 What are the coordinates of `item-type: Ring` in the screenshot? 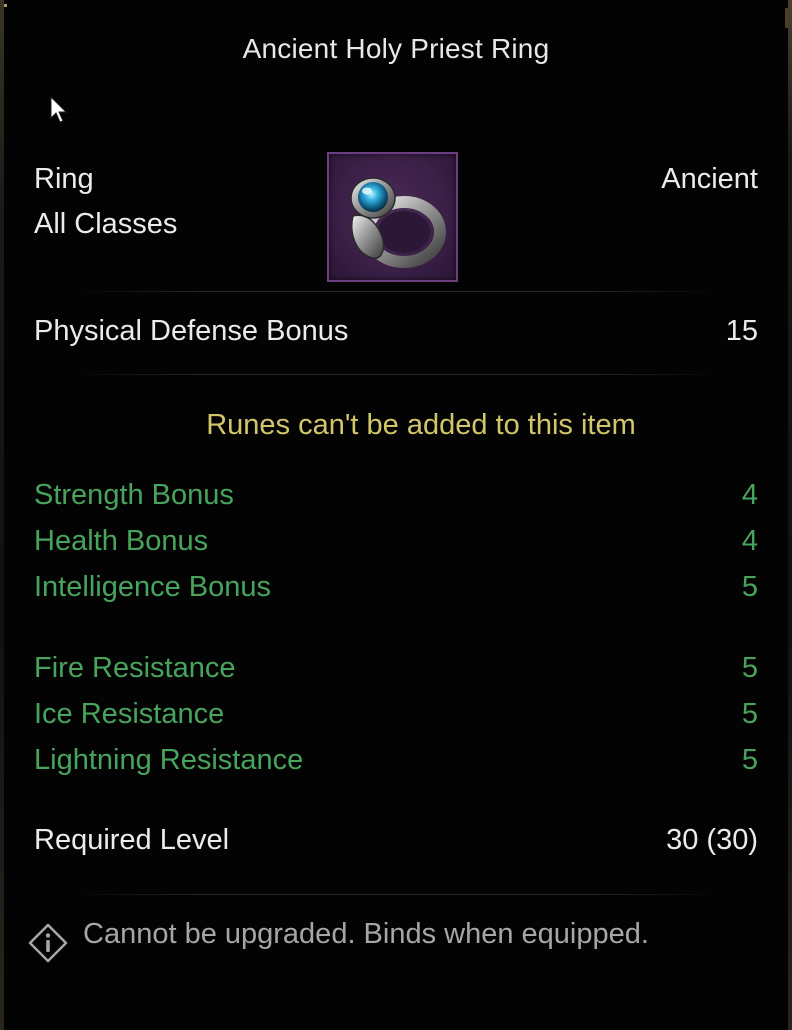 It's located at (64, 179).